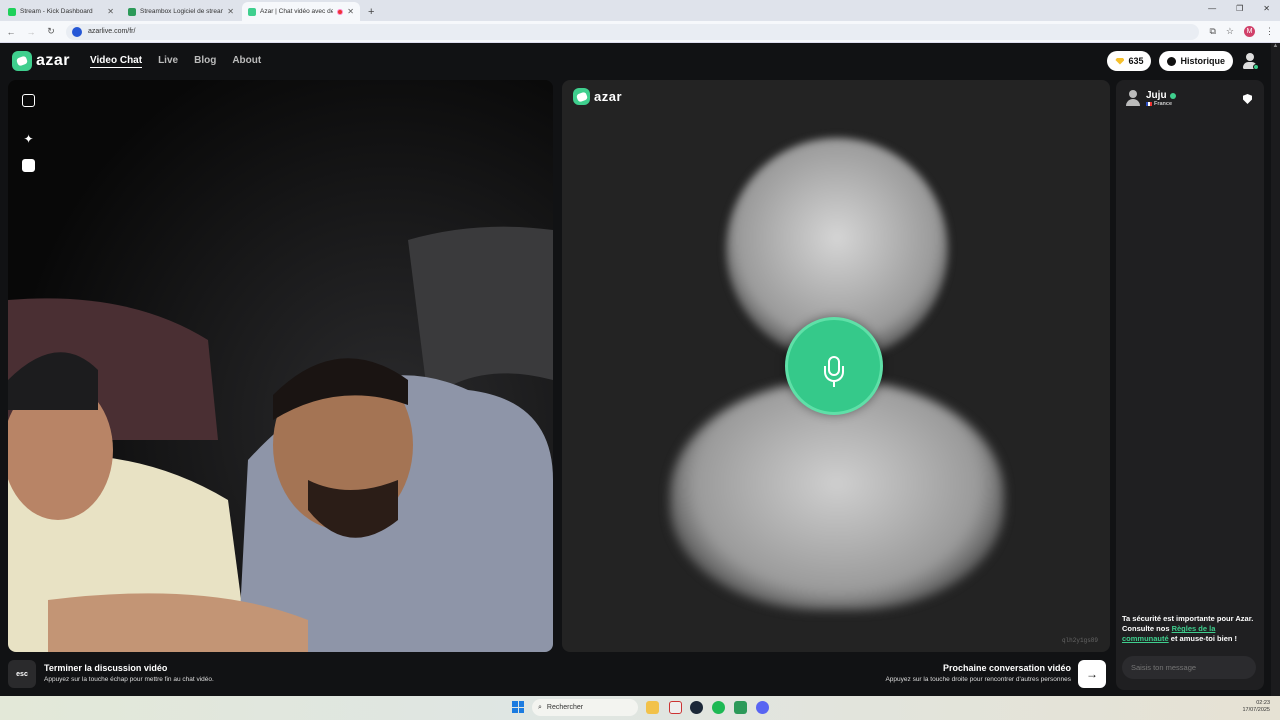 This screenshot has height=720, width=1280. I want to click on main-nav: Video Chat Live Blog About, so click(175, 61).